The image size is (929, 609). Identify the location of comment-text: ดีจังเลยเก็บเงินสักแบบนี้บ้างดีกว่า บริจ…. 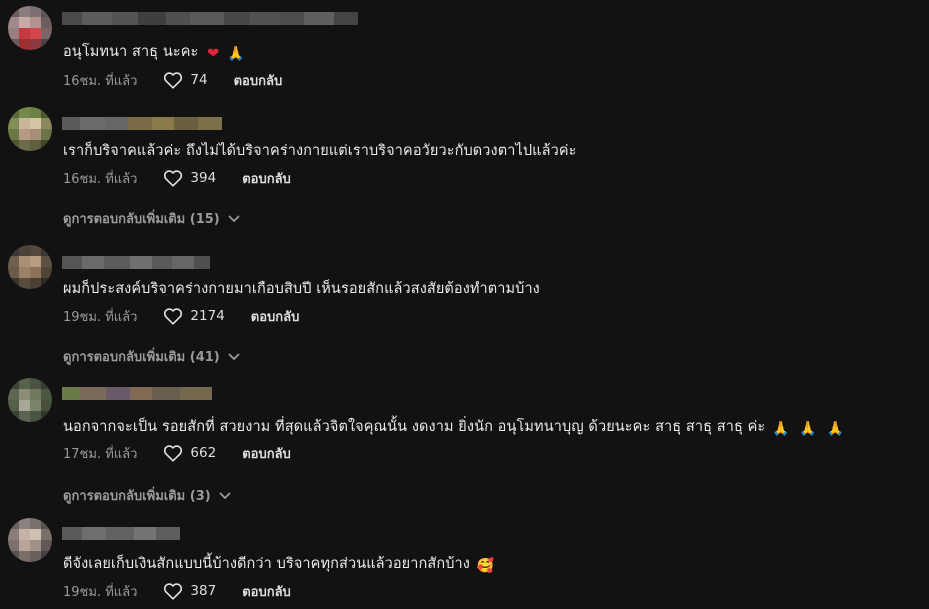
(279, 565).